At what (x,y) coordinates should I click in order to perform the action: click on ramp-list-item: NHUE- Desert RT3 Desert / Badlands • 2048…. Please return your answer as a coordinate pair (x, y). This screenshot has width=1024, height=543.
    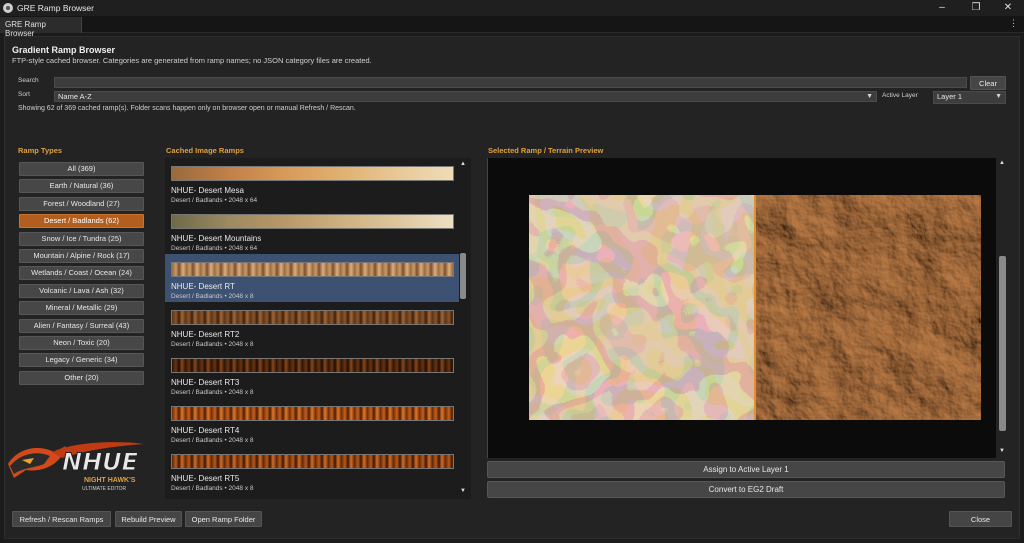
    Looking at the image, I should click on (312, 374).